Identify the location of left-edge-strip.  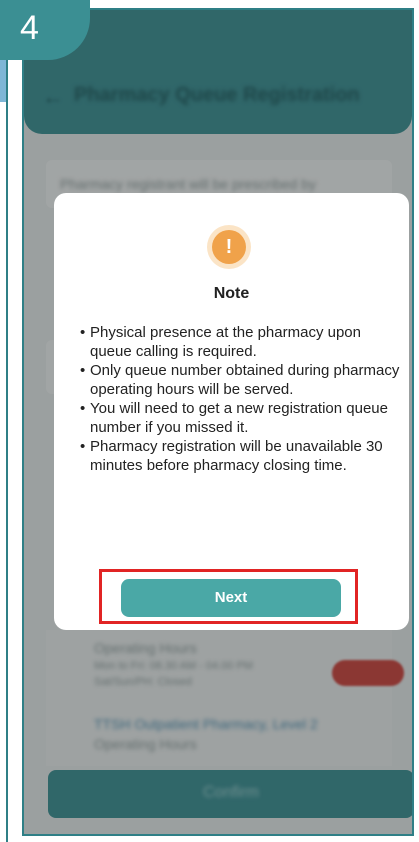
(5, 421).